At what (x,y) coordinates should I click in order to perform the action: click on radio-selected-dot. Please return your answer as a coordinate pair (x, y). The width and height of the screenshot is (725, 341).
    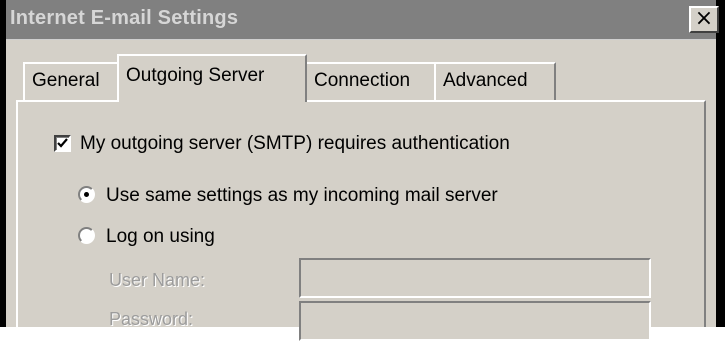
    Looking at the image, I should click on (86, 194).